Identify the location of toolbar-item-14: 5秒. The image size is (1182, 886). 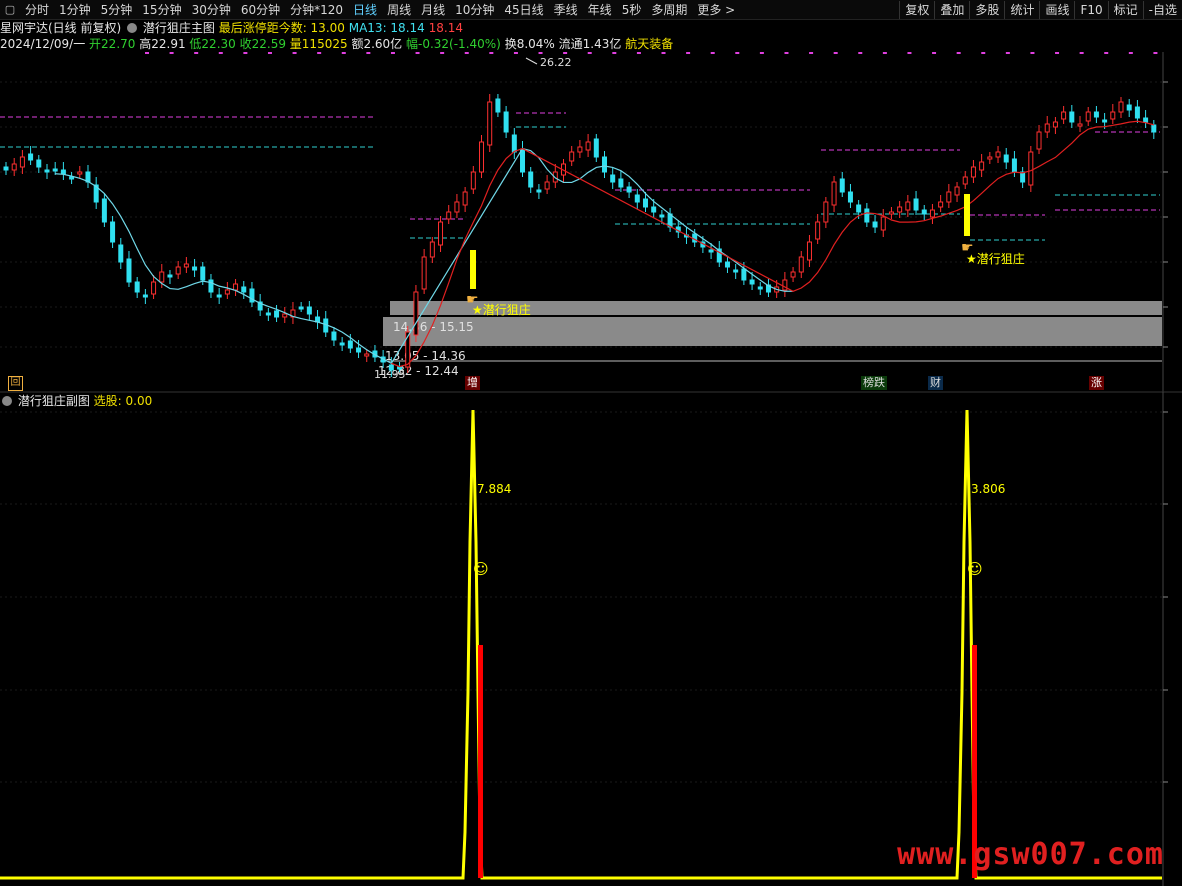
(632, 10).